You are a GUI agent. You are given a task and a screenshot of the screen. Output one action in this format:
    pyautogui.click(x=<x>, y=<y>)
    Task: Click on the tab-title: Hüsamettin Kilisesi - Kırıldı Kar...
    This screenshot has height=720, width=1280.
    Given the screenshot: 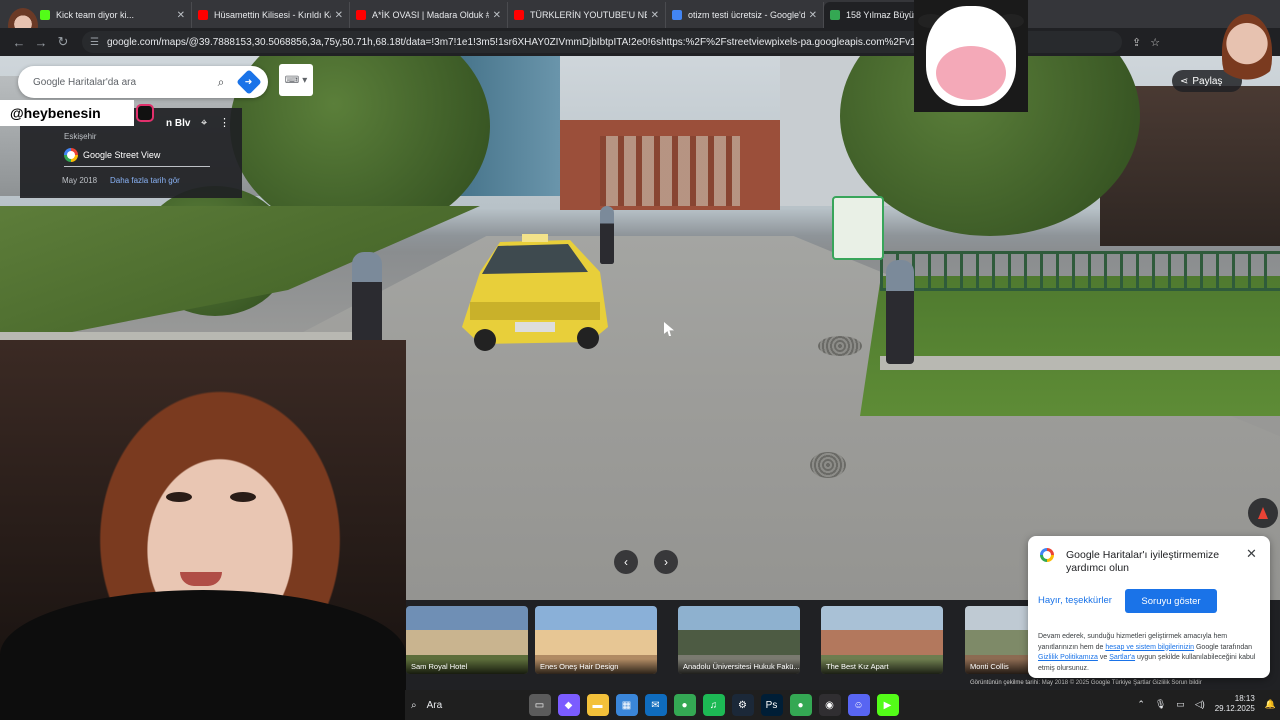 What is the action you would take?
    pyautogui.click(x=272, y=15)
    